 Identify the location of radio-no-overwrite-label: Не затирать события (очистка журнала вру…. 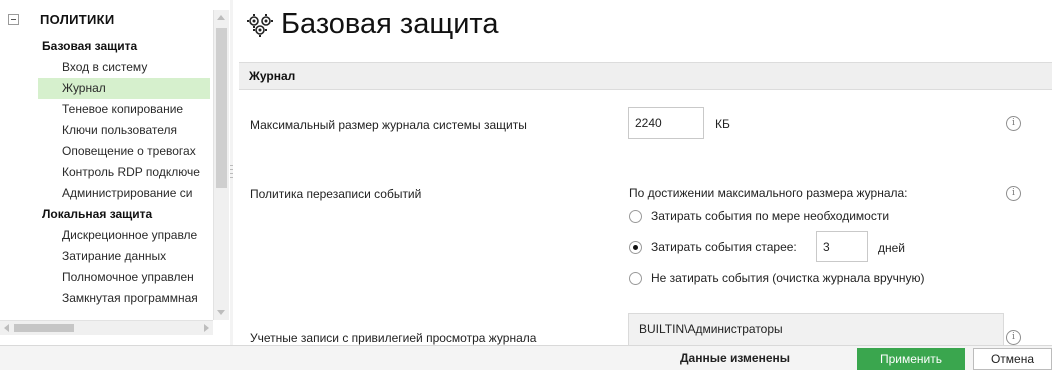
(787, 278).